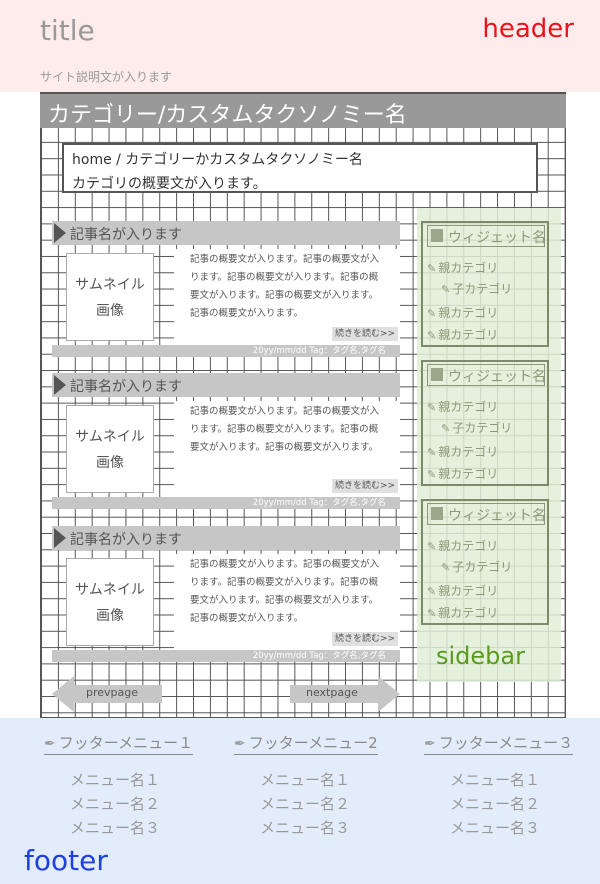 This screenshot has width=600, height=884. I want to click on footer-menu-heading: ✒ フッターメニュー2, so click(306, 743).